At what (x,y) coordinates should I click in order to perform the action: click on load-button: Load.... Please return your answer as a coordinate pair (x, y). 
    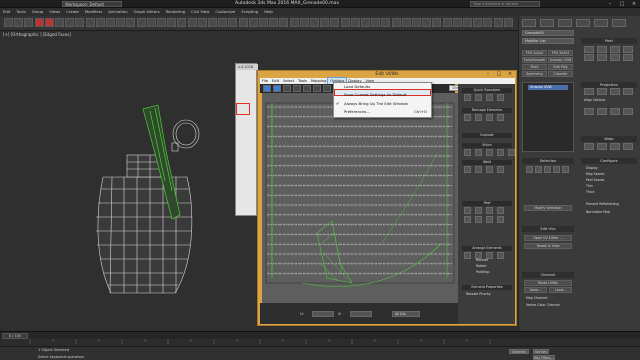
    Looking at the image, I should click on (560, 290).